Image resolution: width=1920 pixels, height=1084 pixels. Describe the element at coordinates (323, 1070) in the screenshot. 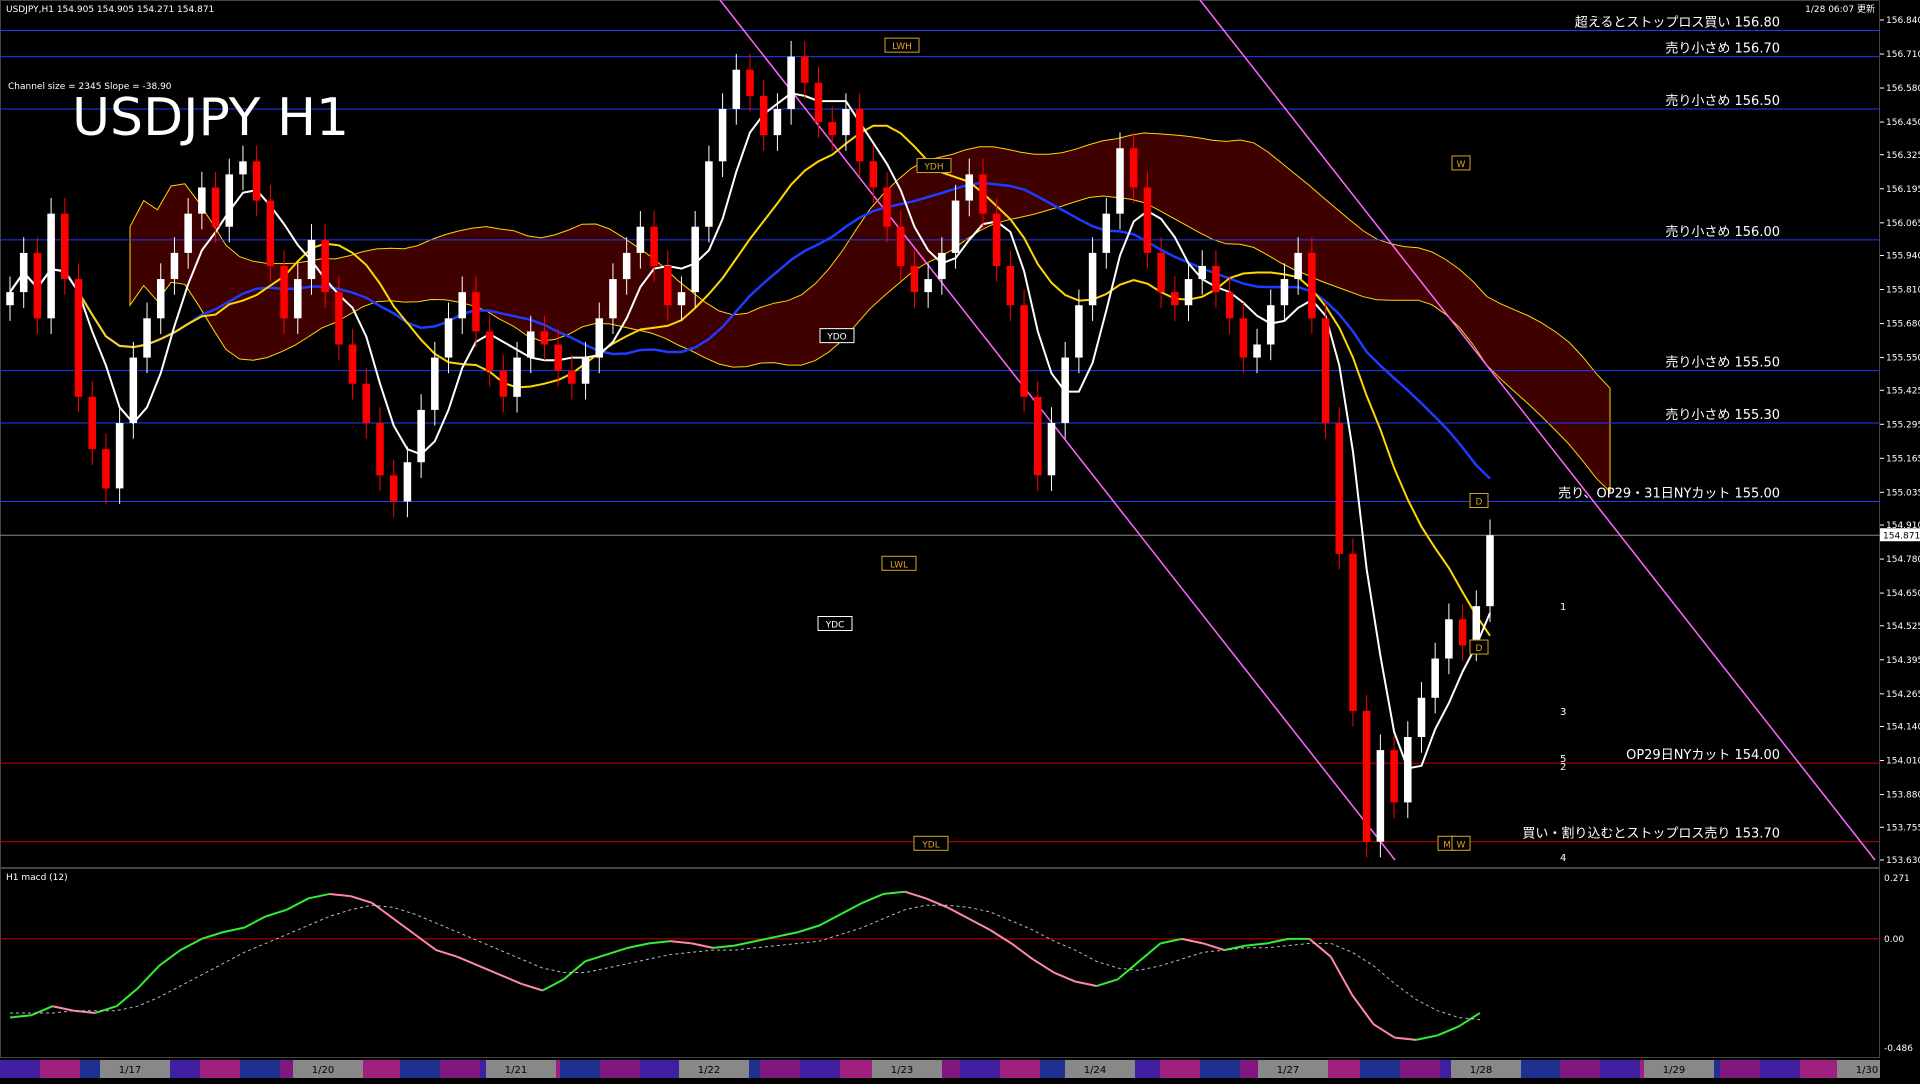

I see `date-tick-label: 1/20` at that location.